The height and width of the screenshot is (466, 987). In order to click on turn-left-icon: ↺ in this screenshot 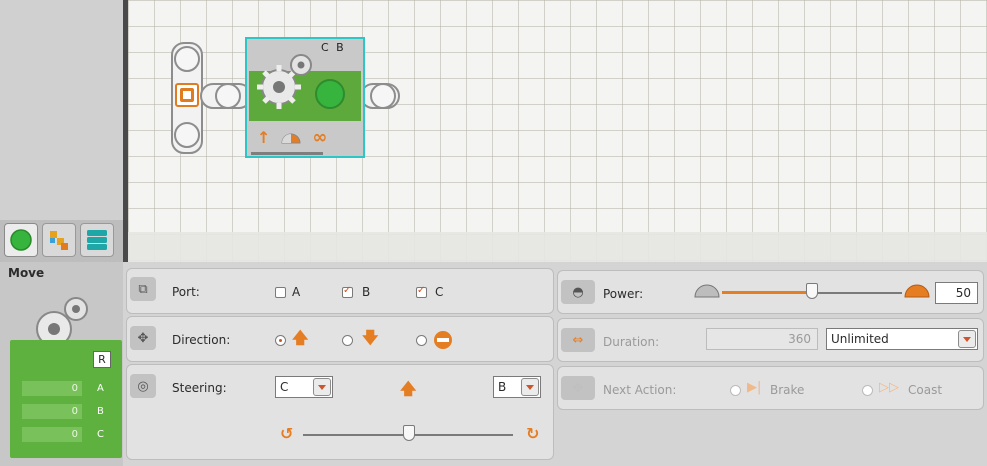, I will do `click(287, 433)`.